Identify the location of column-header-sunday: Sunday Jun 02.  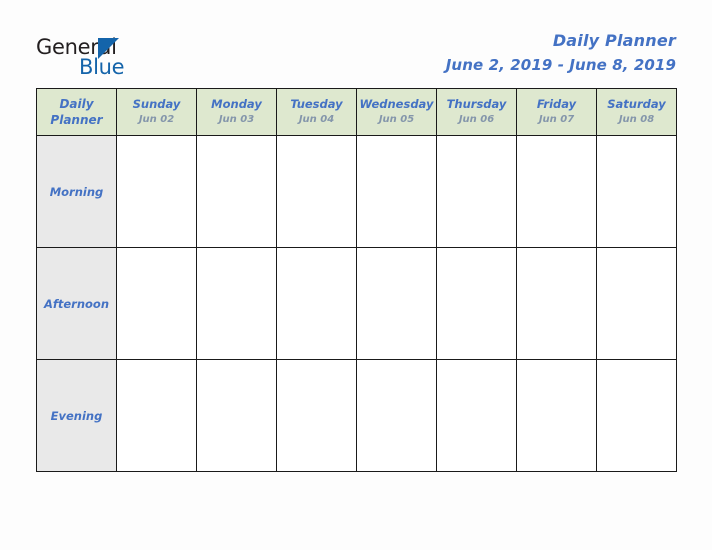
(156, 112).